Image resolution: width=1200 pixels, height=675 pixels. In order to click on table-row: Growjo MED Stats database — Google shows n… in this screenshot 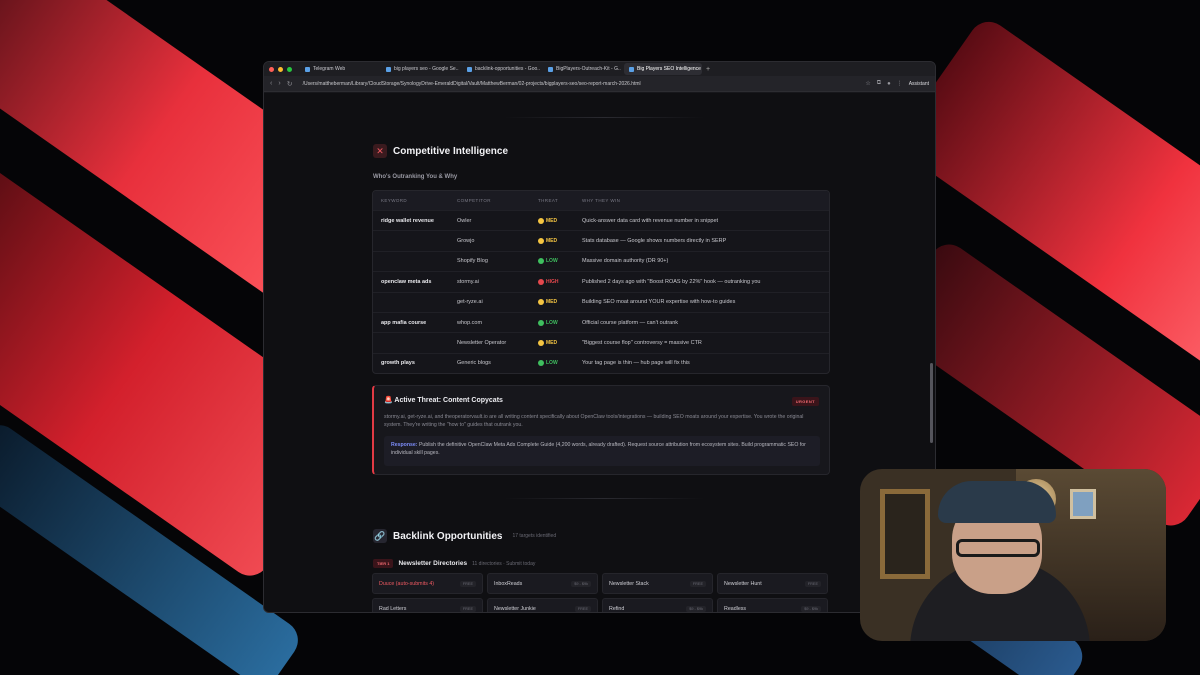, I will do `click(601, 240)`.